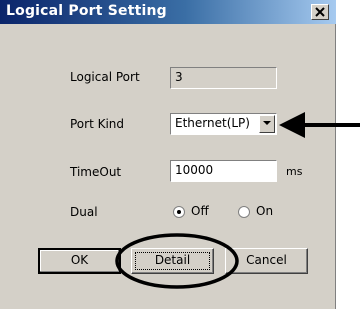 This screenshot has height=309, width=360. I want to click on port-kind-selected-value: Ethernet(LP), so click(212, 123).